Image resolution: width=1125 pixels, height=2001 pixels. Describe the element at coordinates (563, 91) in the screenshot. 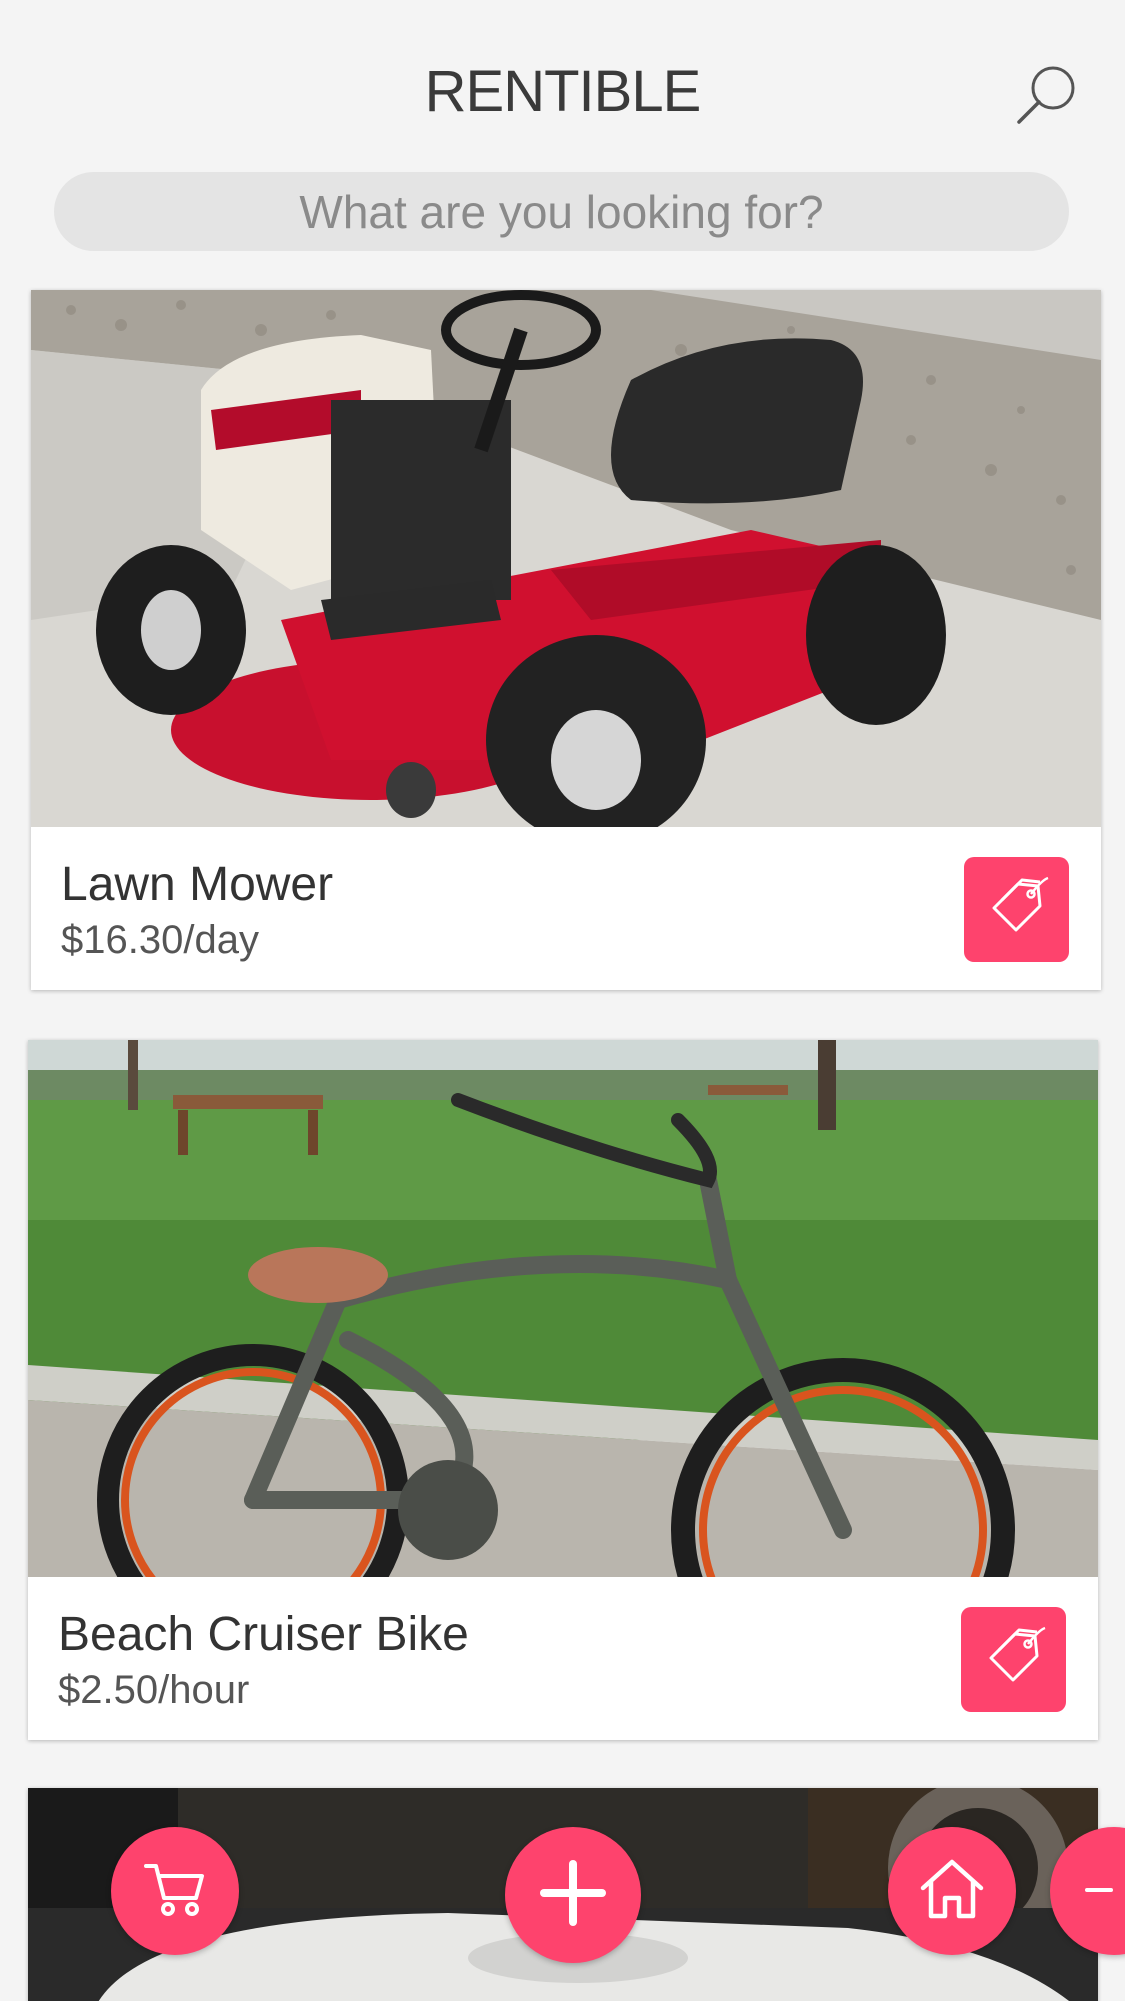

I see `app-title: RENTIBLE` at that location.